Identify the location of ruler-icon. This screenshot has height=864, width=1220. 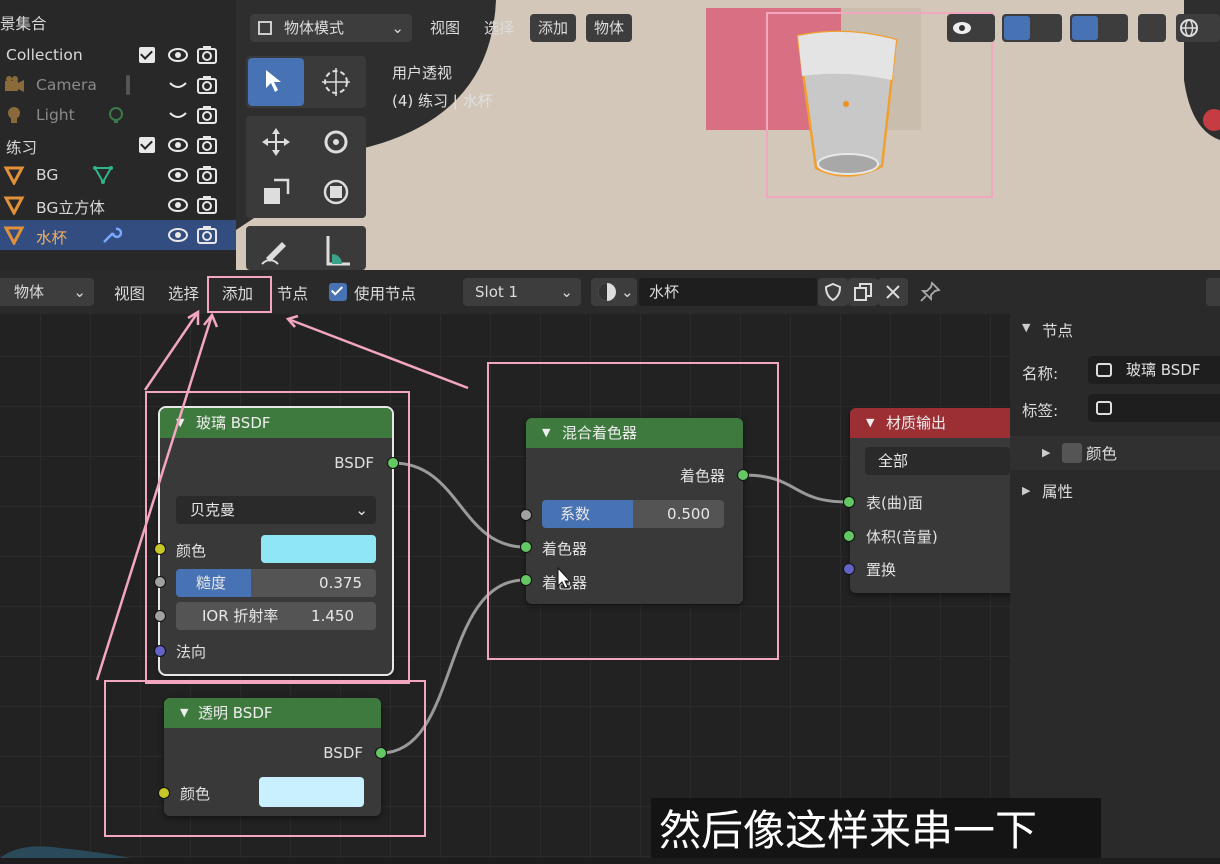
(338, 251).